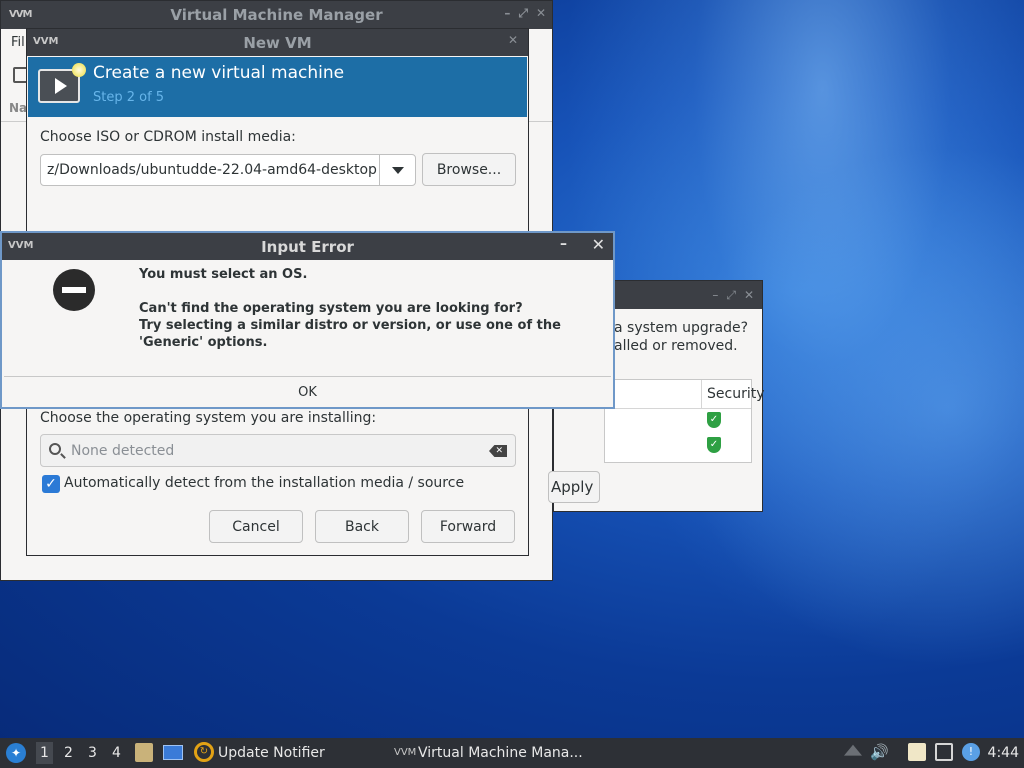 The image size is (1024, 768). Describe the element at coordinates (681, 328) in the screenshot. I see `upgrade-message-line: a system upgrade?` at that location.